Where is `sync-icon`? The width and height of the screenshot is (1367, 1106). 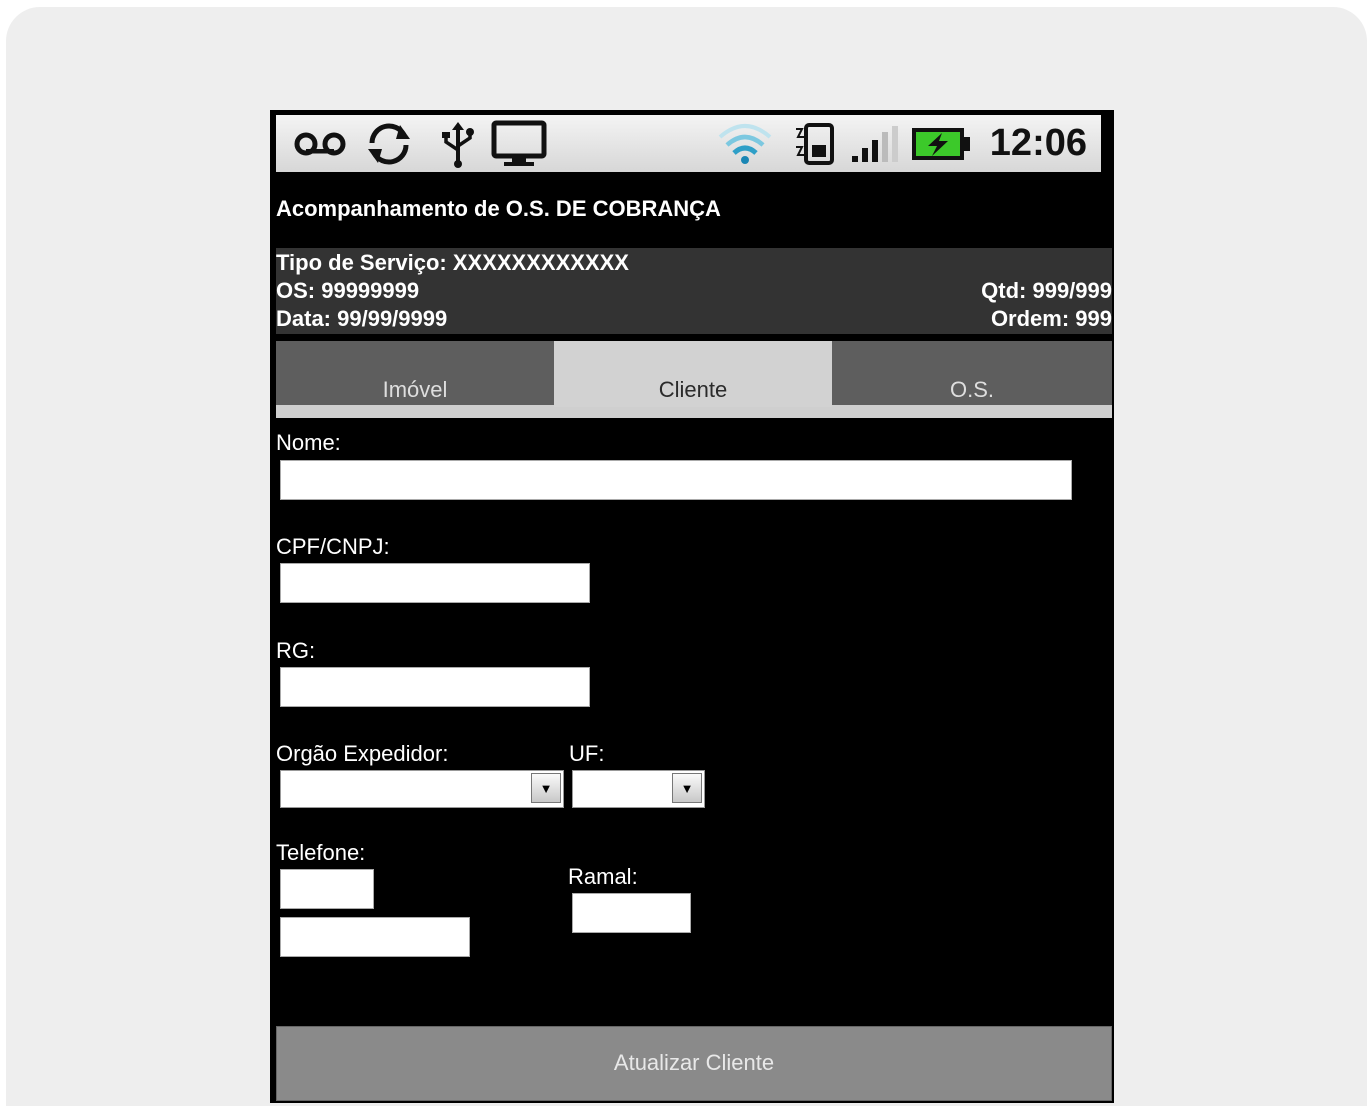
sync-icon is located at coordinates (389, 143).